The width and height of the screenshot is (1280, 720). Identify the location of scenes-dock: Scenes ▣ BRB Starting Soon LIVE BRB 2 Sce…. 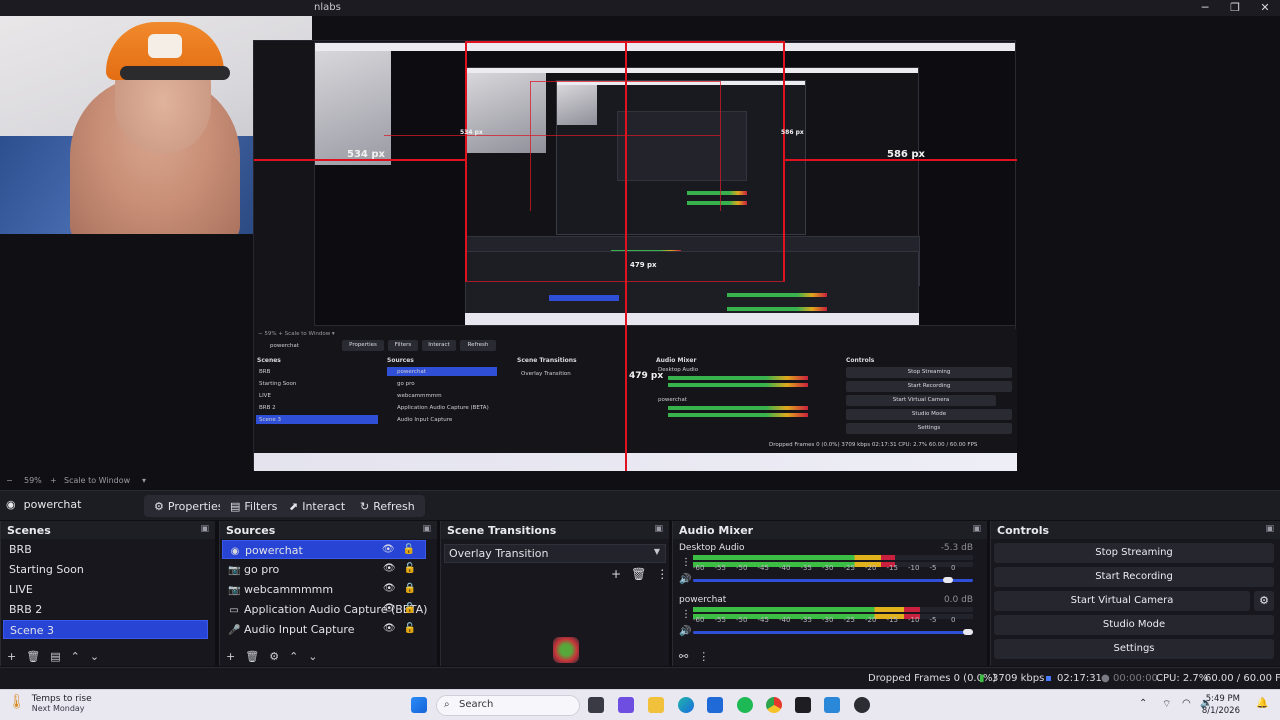
(107, 593).